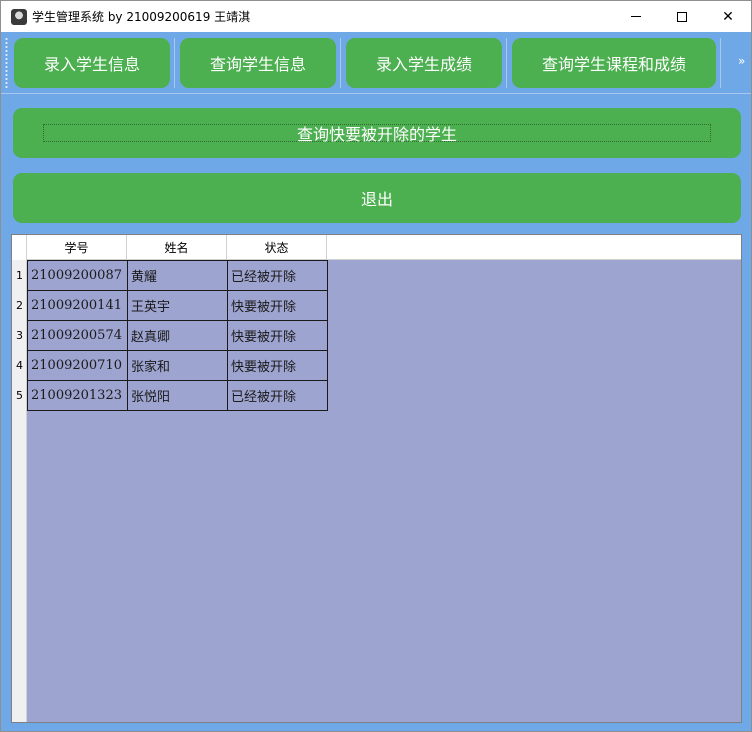 The height and width of the screenshot is (732, 752). What do you see at coordinates (77, 395) in the screenshot?
I see `cell-student-id: 21009201323` at bounding box center [77, 395].